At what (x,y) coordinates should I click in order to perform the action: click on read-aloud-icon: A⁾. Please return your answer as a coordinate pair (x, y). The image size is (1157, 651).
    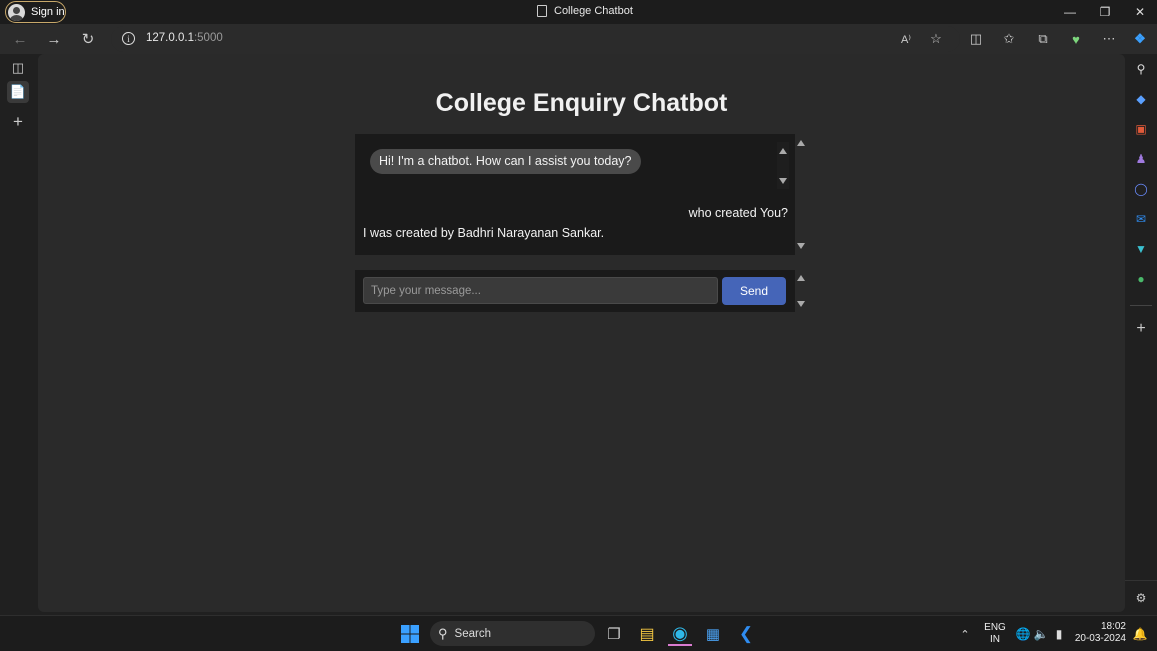
    Looking at the image, I should click on (906, 39).